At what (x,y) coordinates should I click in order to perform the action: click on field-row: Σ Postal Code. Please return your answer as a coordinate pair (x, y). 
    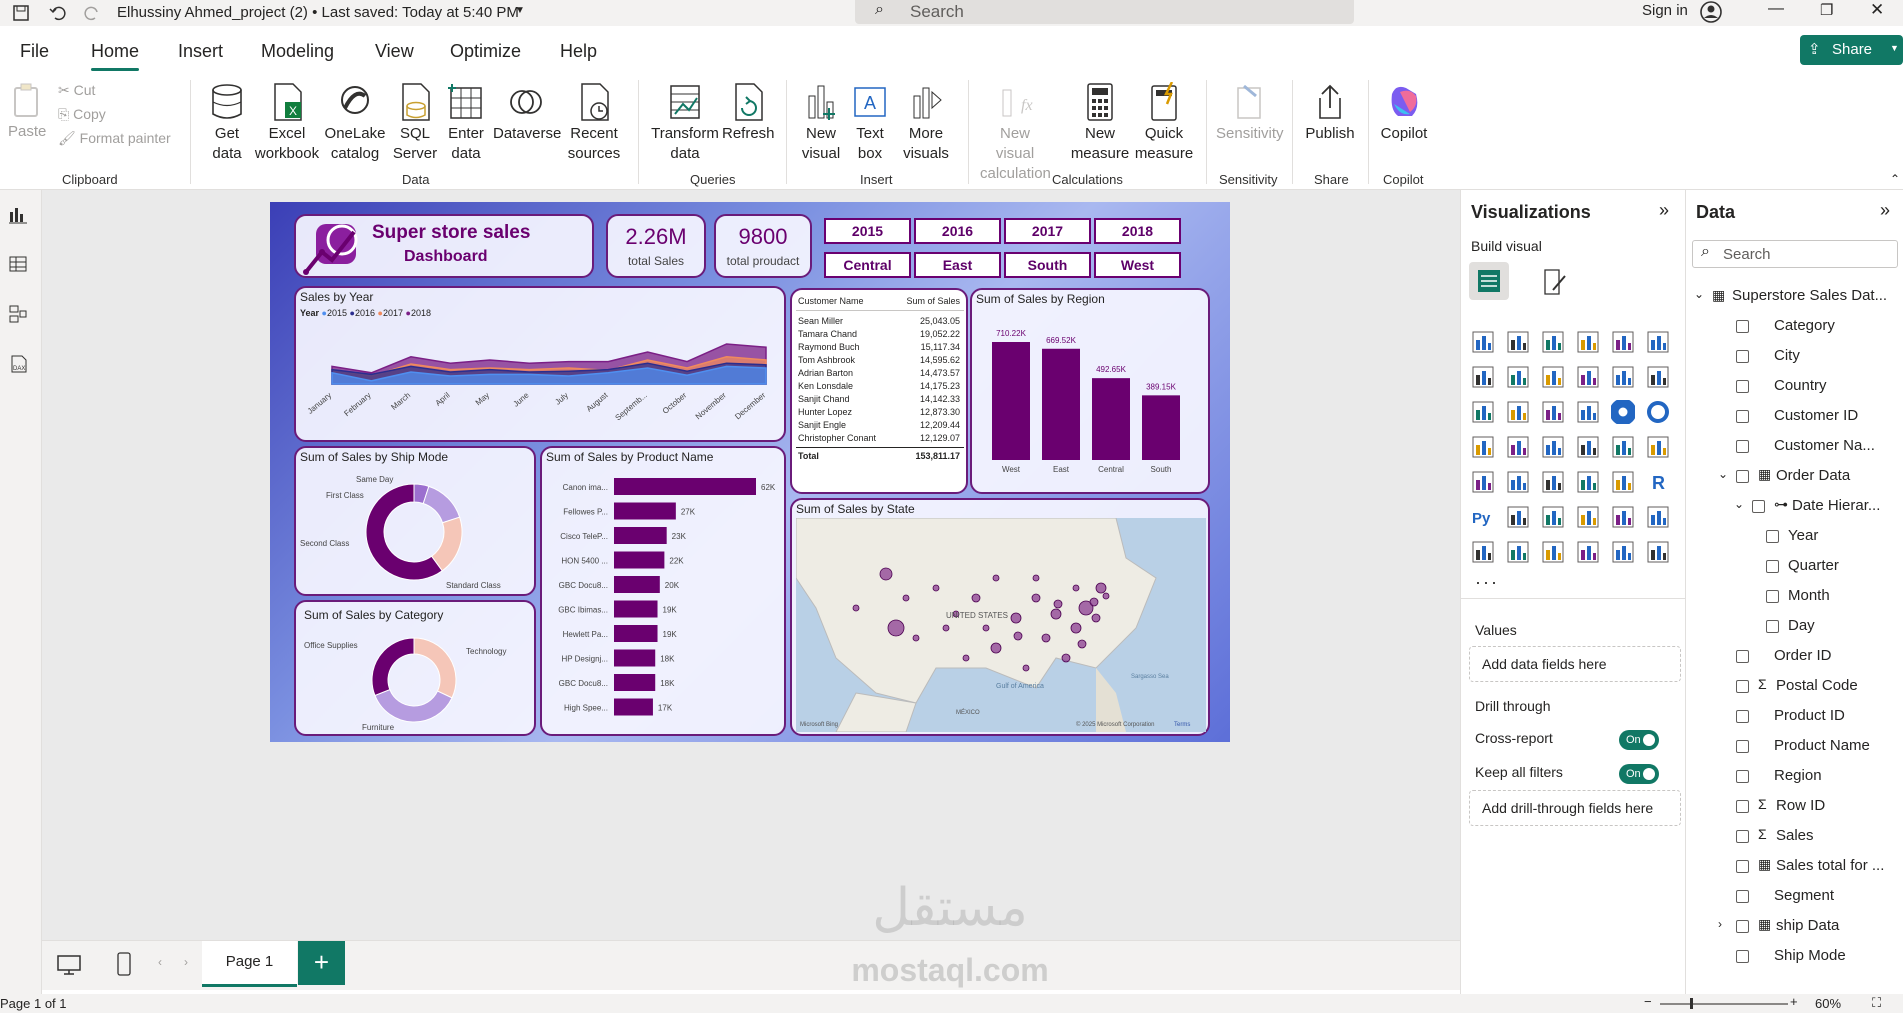
    Looking at the image, I should click on (1794, 687).